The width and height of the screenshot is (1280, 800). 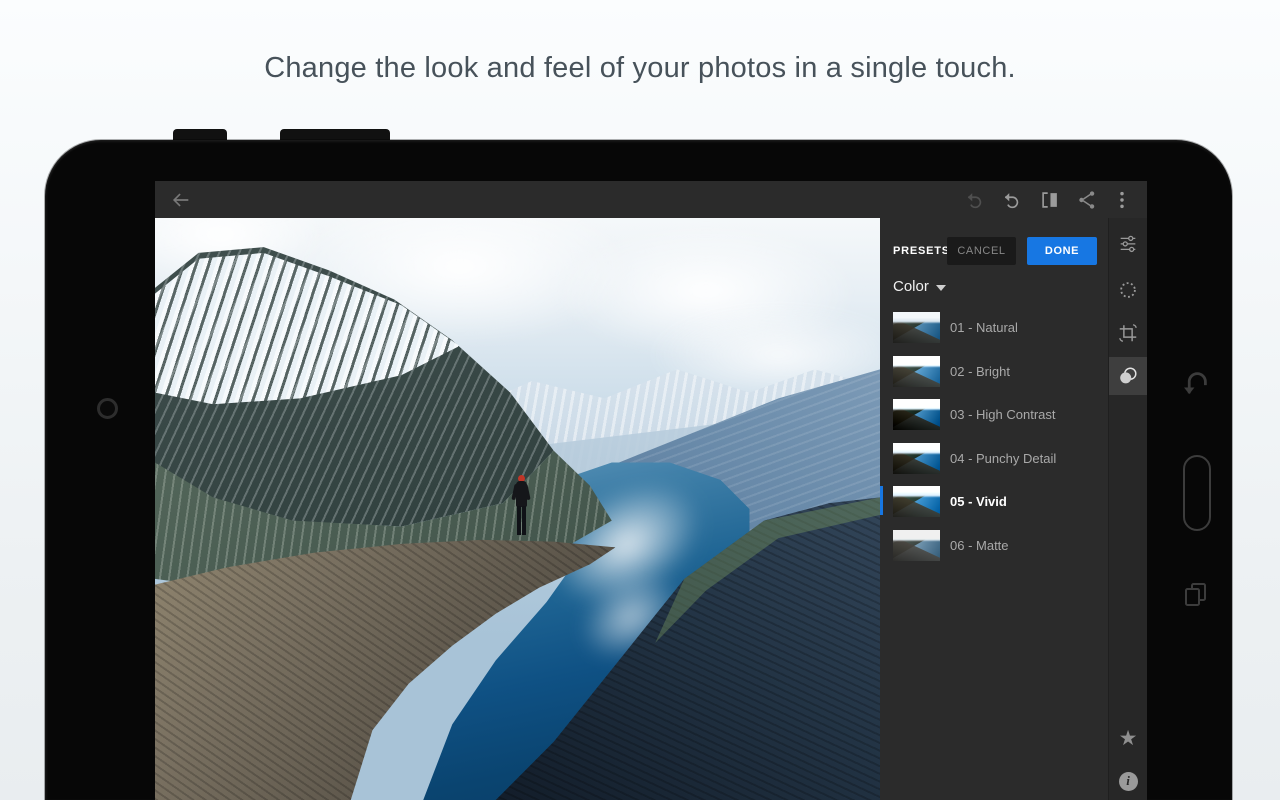 What do you see at coordinates (911, 286) in the screenshot?
I see `preset-category-label: Color` at bounding box center [911, 286].